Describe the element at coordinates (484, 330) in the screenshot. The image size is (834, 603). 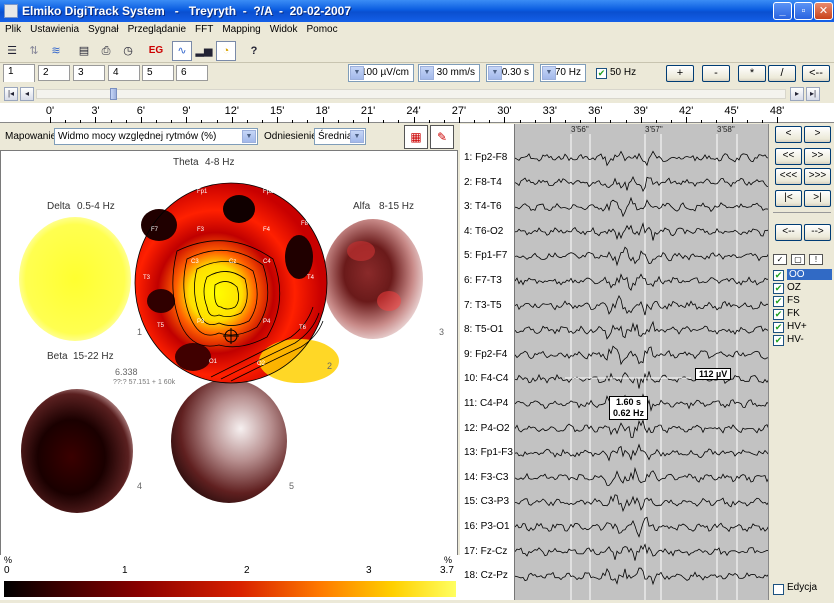
I see `channel-label: 8: T5-O1` at that location.